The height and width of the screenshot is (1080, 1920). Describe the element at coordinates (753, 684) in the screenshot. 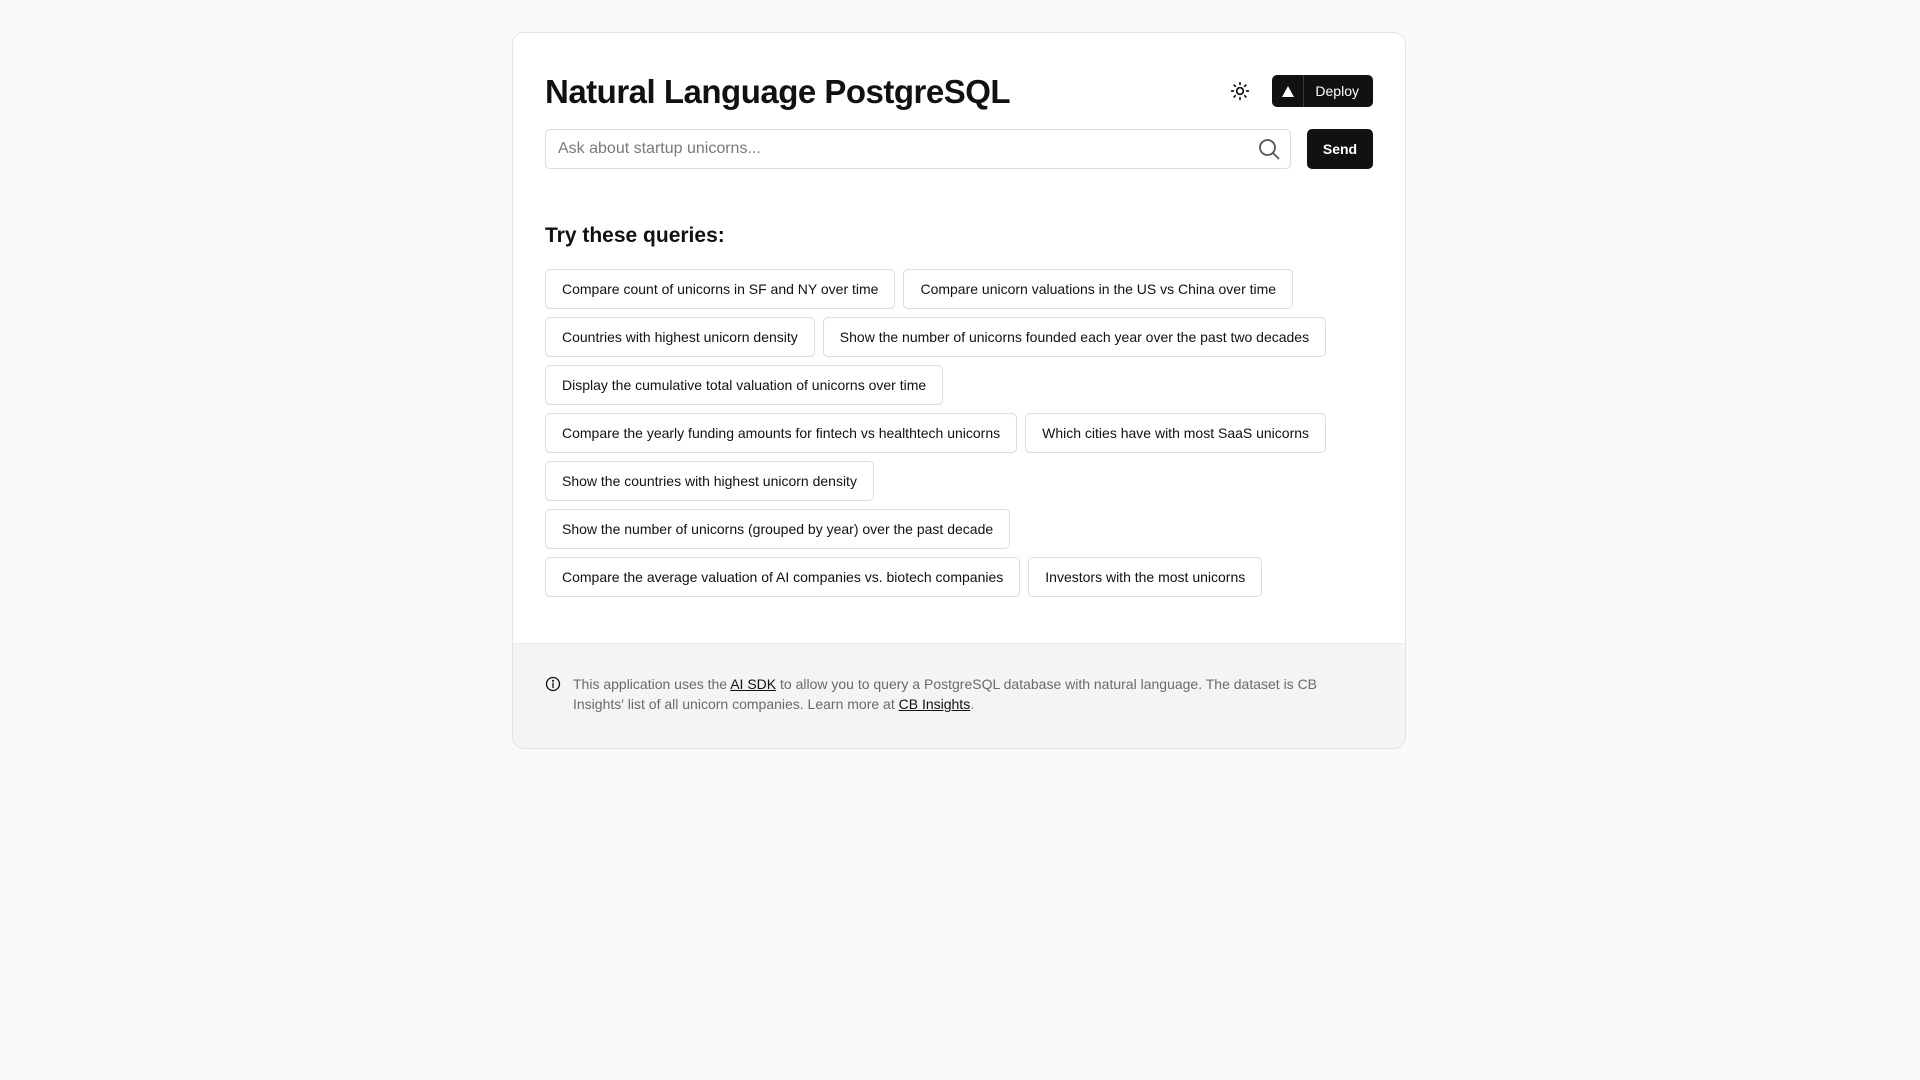

I see `ai-sdk-link: AI SDK` at that location.